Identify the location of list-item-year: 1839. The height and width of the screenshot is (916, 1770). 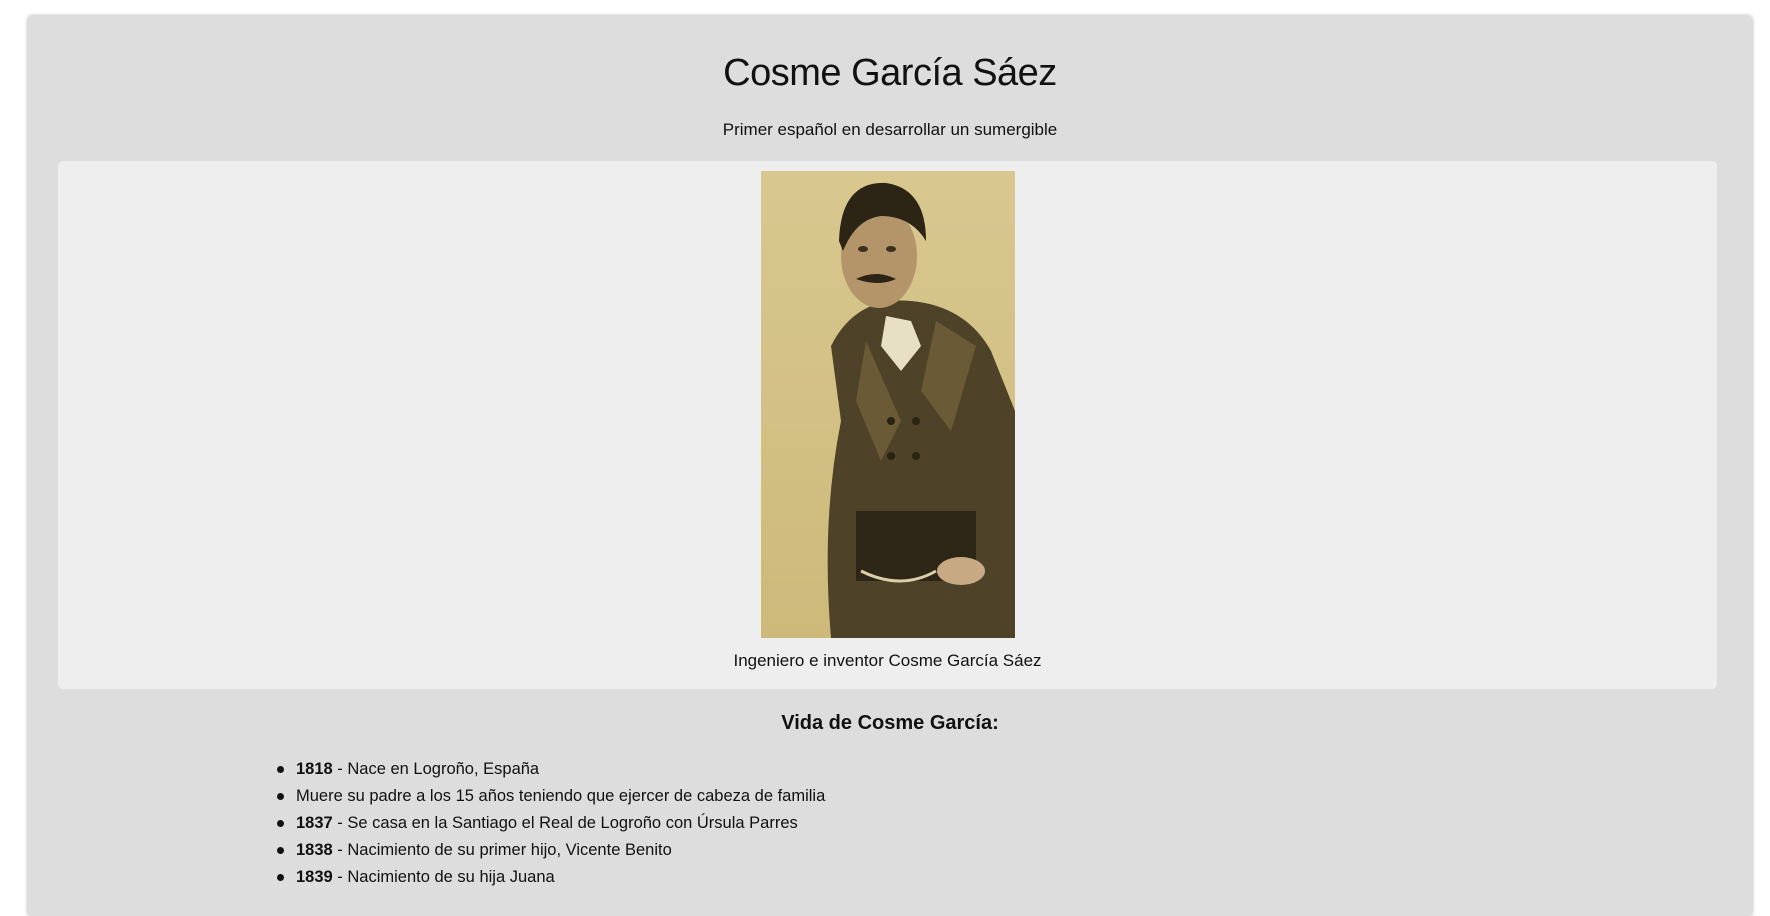
(314, 877).